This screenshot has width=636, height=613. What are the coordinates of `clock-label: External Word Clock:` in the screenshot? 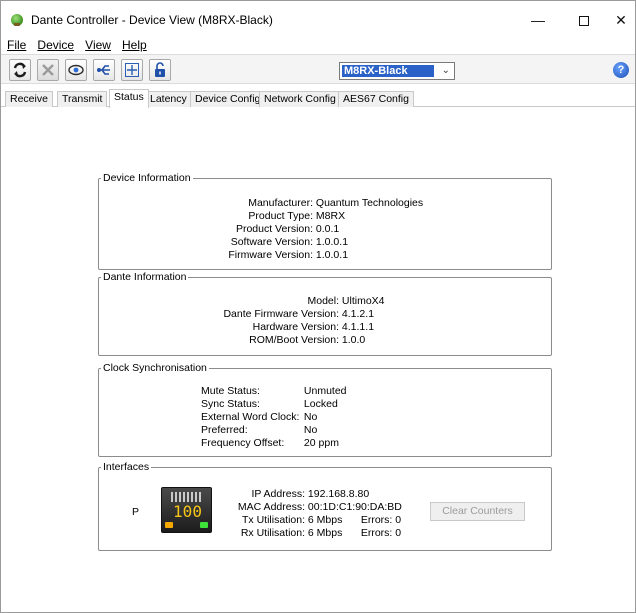 It's located at (250, 417).